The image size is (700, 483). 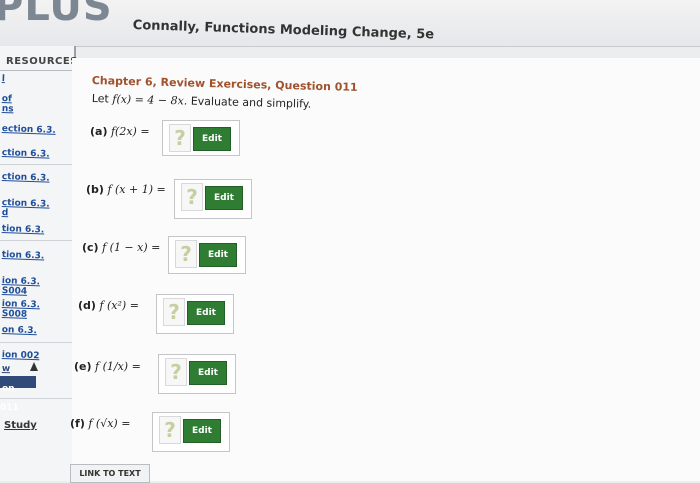 I want to click on resources-heading: RESOURCES, so click(x=42, y=61).